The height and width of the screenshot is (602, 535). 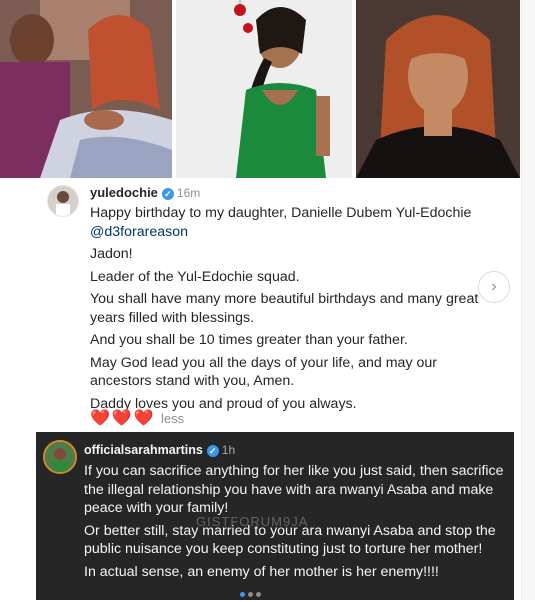 I want to click on mention-link: @d3forareason, so click(x=139, y=232).